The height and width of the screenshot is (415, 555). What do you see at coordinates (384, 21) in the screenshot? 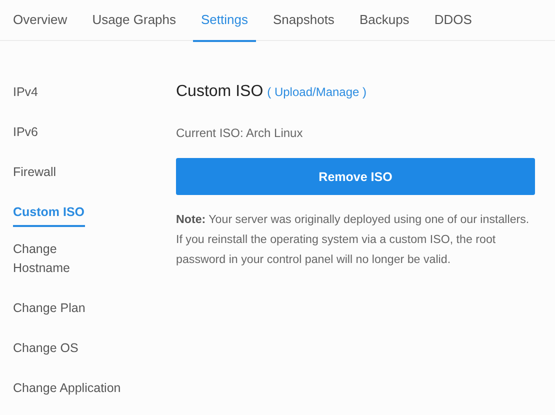
I see `tab: Backups` at bounding box center [384, 21].